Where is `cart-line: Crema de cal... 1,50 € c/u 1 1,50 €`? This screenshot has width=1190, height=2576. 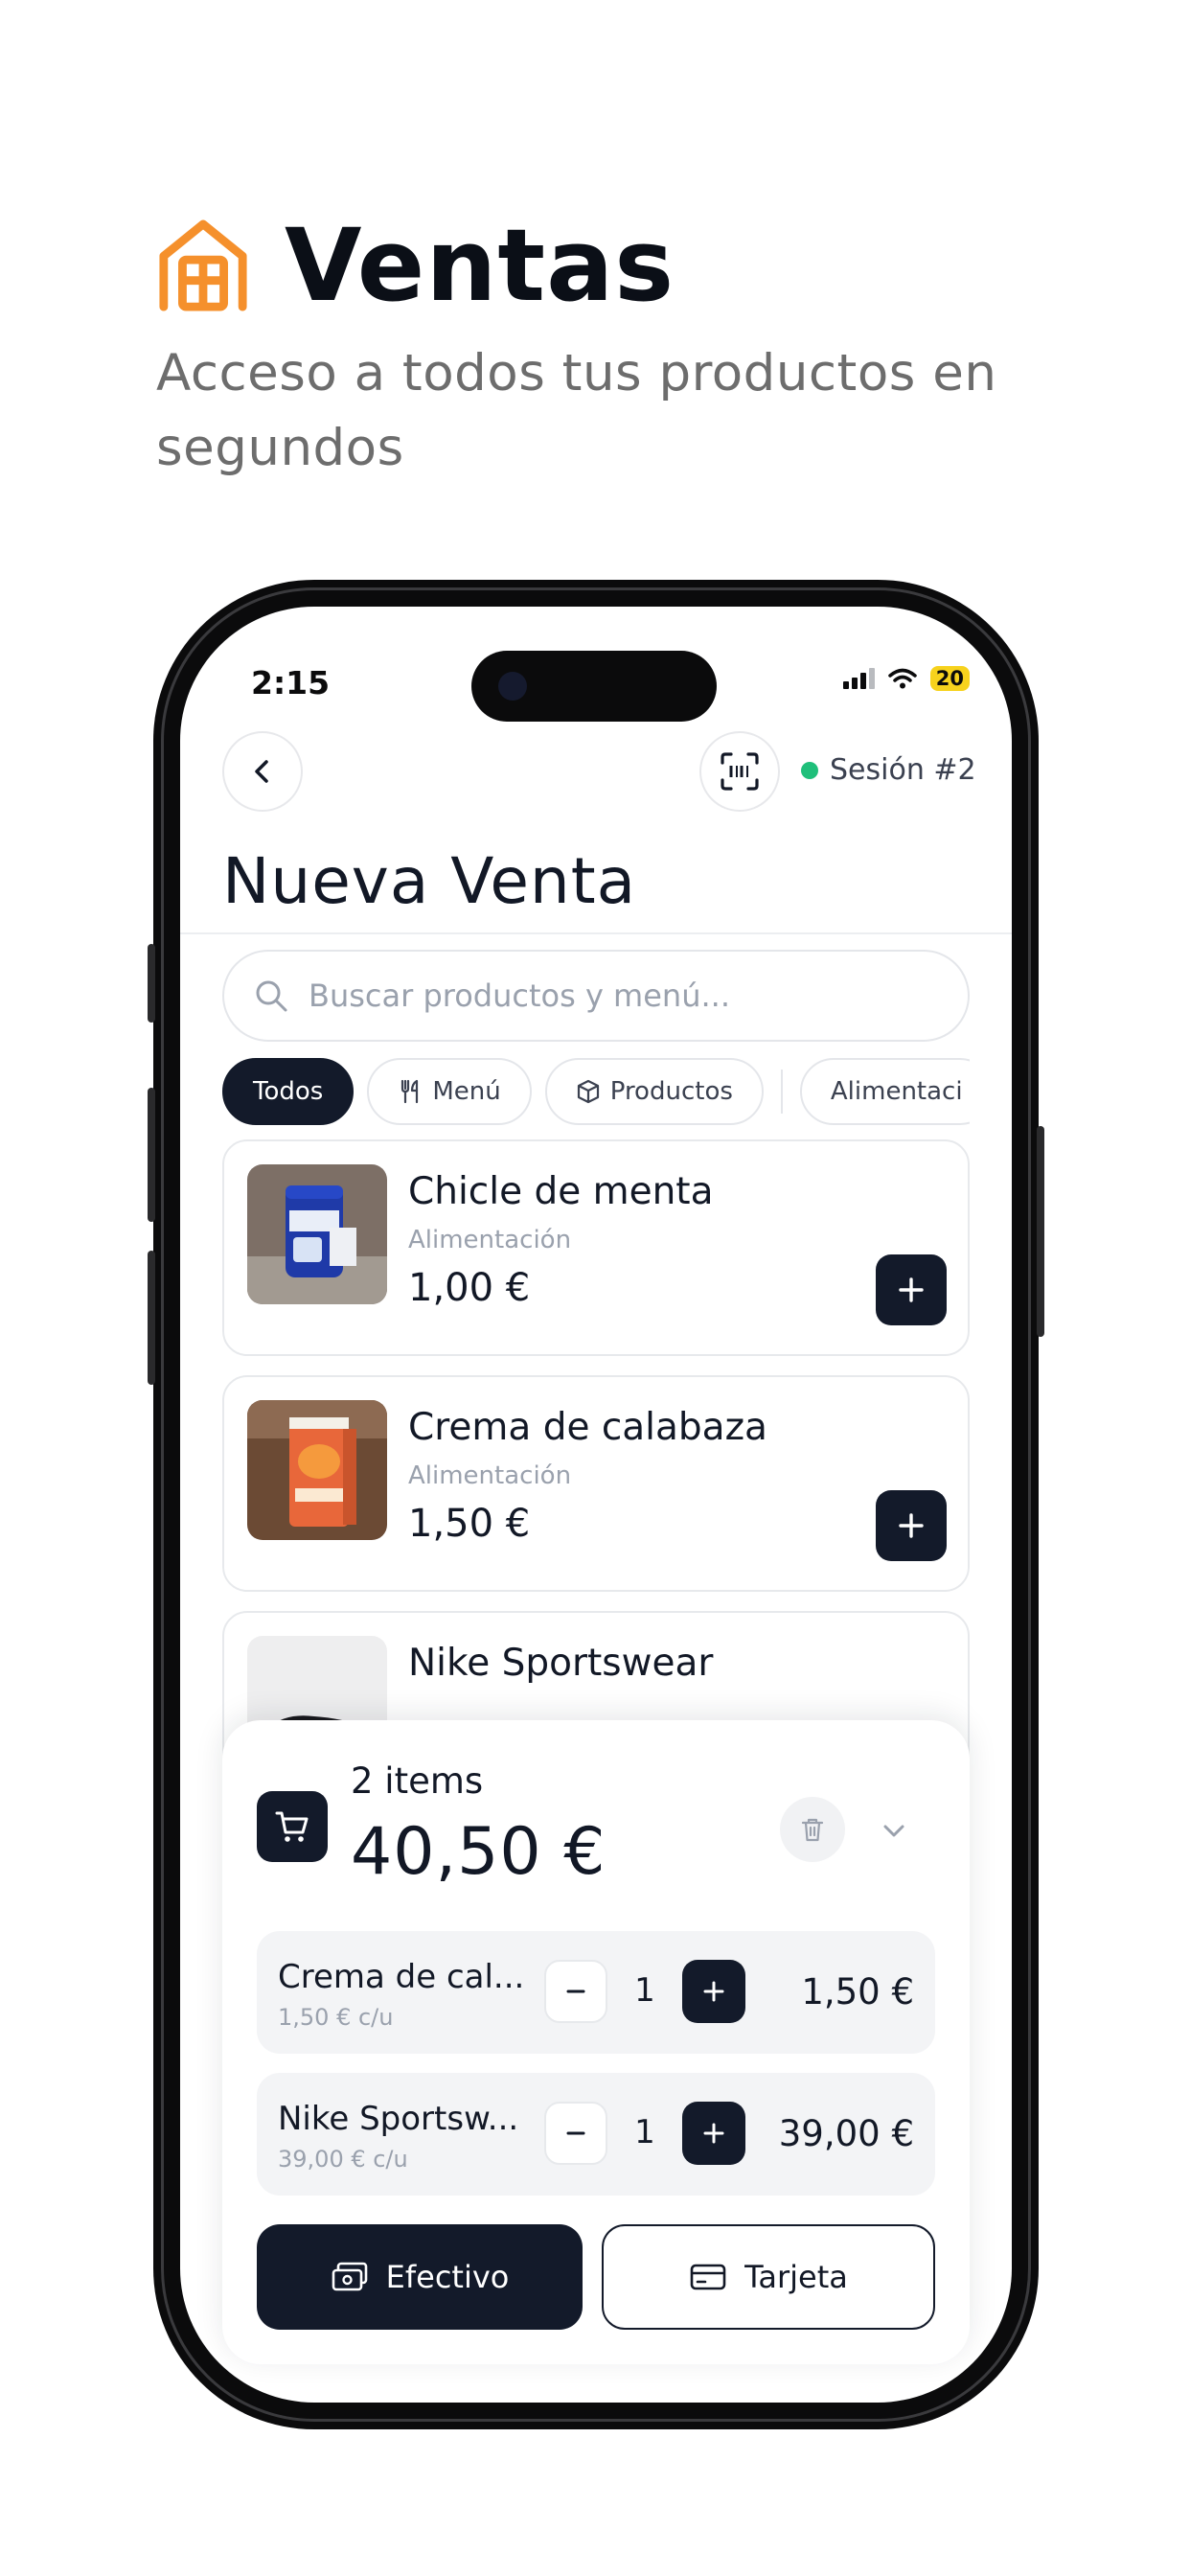 cart-line: Crema de cal... 1,50 € c/u 1 1,50 € is located at coordinates (596, 1992).